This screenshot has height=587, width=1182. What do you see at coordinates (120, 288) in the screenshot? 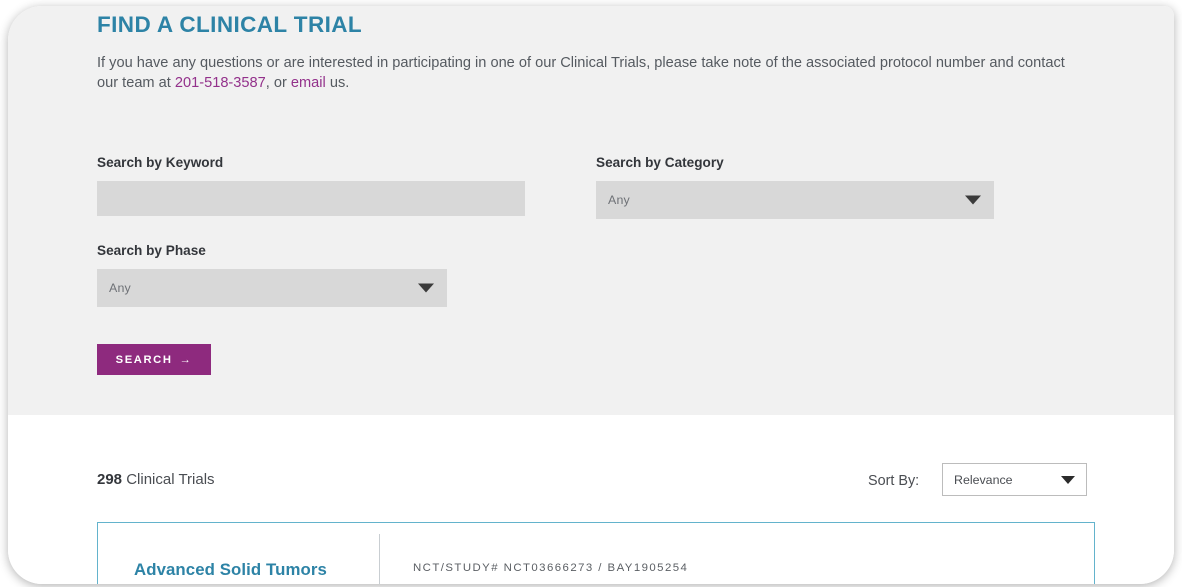
I see `phase-selected-value: Any` at bounding box center [120, 288].